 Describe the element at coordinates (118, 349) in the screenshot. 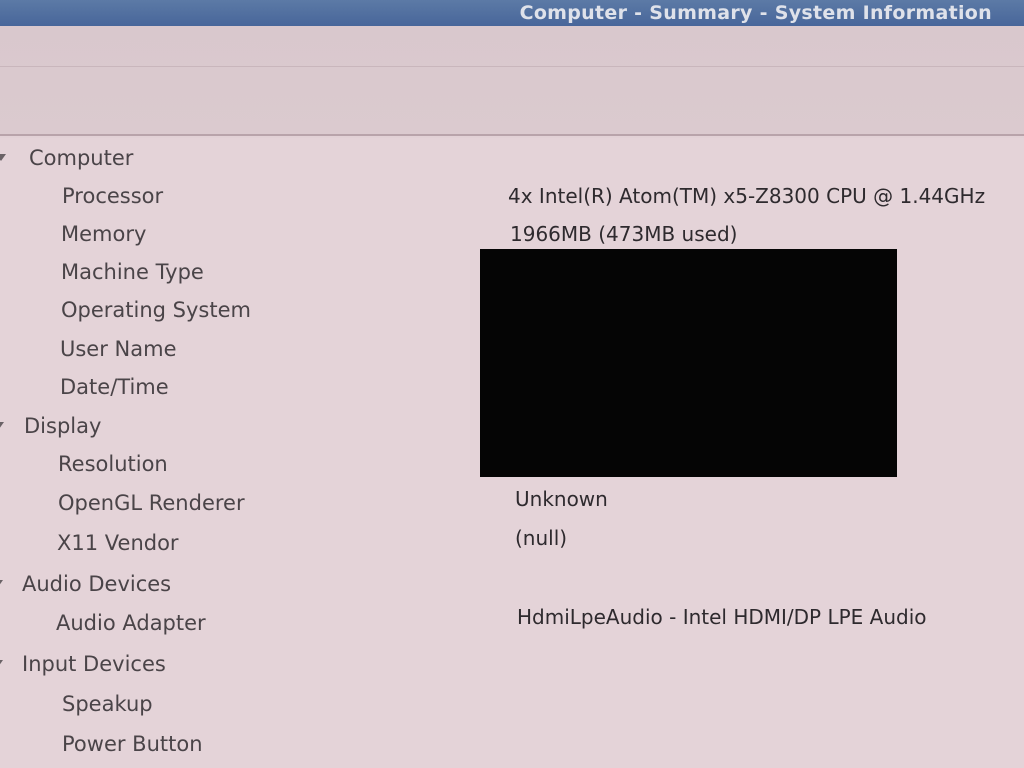

I see `item-label: User Name` at that location.